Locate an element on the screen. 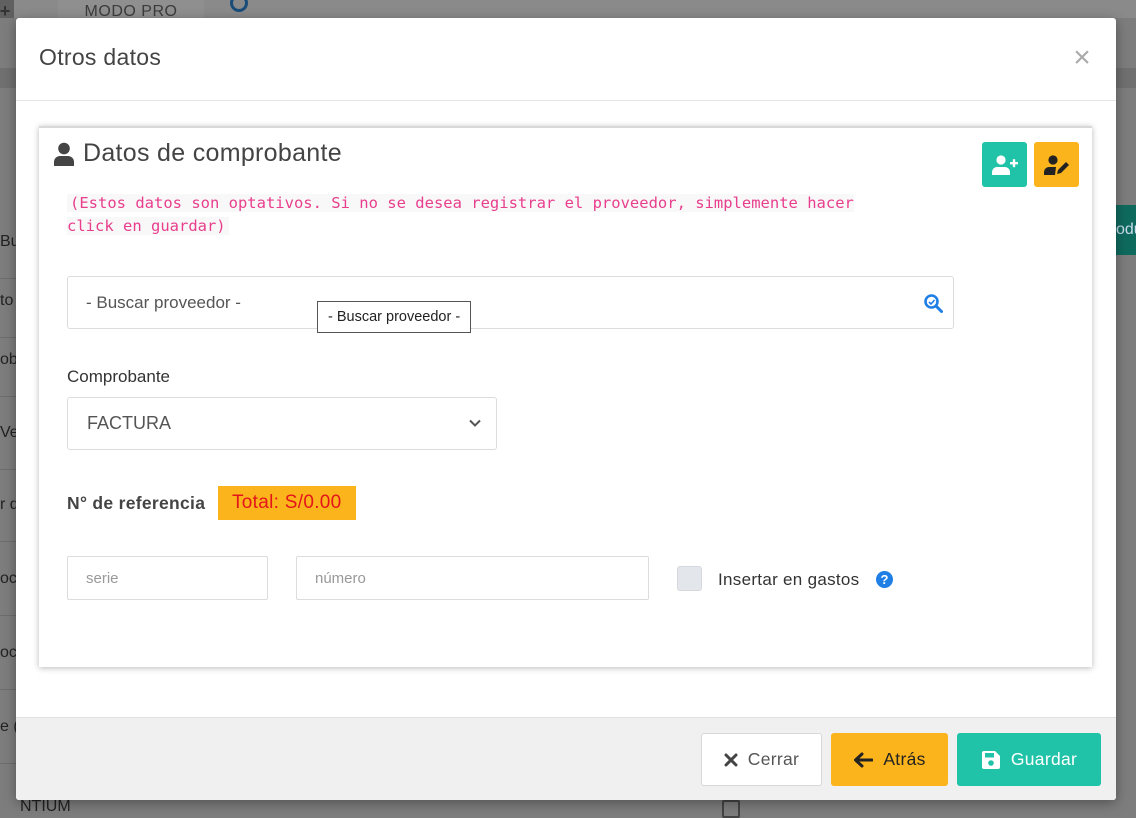 This screenshot has height=818, width=1136. help-icon: ? is located at coordinates (884, 579).